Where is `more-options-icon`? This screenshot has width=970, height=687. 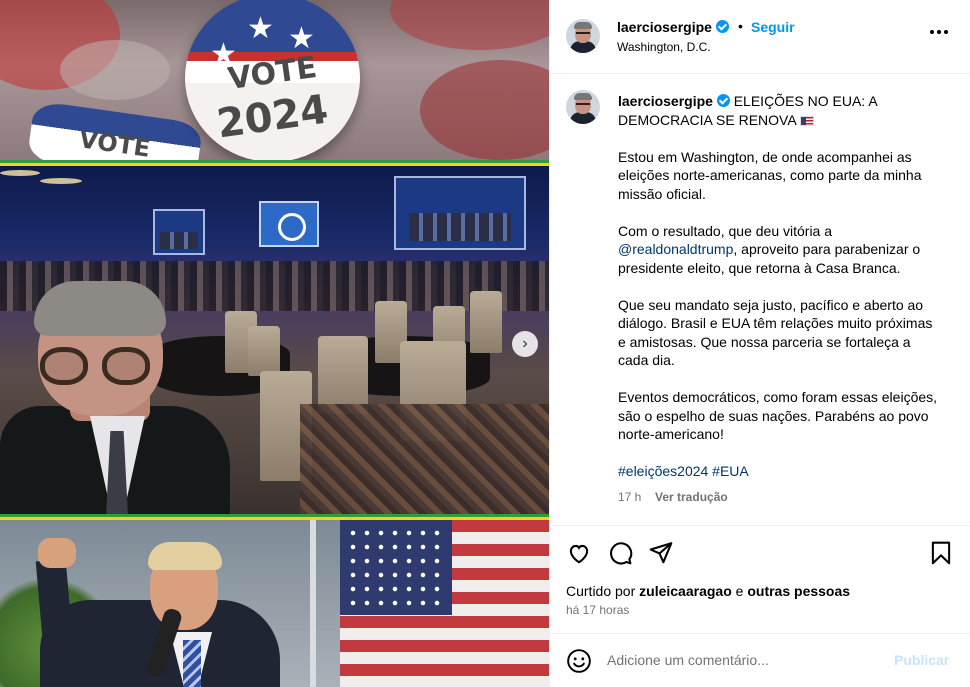
more-options-icon is located at coordinates (940, 32).